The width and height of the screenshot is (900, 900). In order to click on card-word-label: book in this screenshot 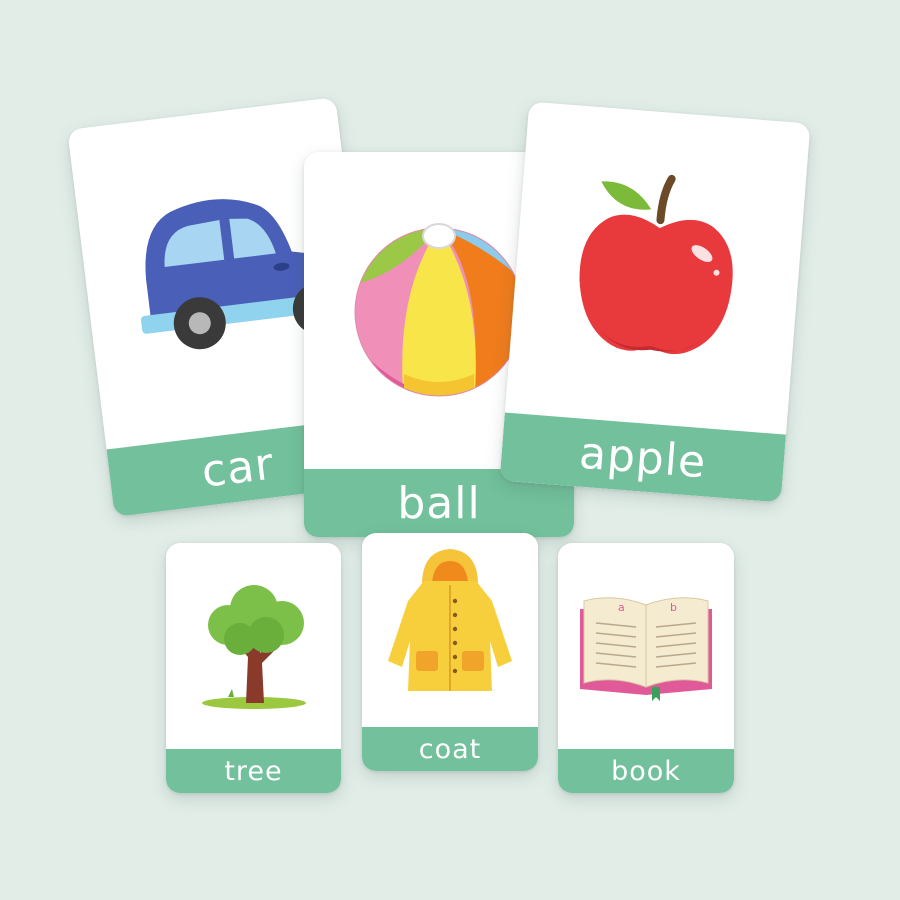, I will do `click(646, 771)`.